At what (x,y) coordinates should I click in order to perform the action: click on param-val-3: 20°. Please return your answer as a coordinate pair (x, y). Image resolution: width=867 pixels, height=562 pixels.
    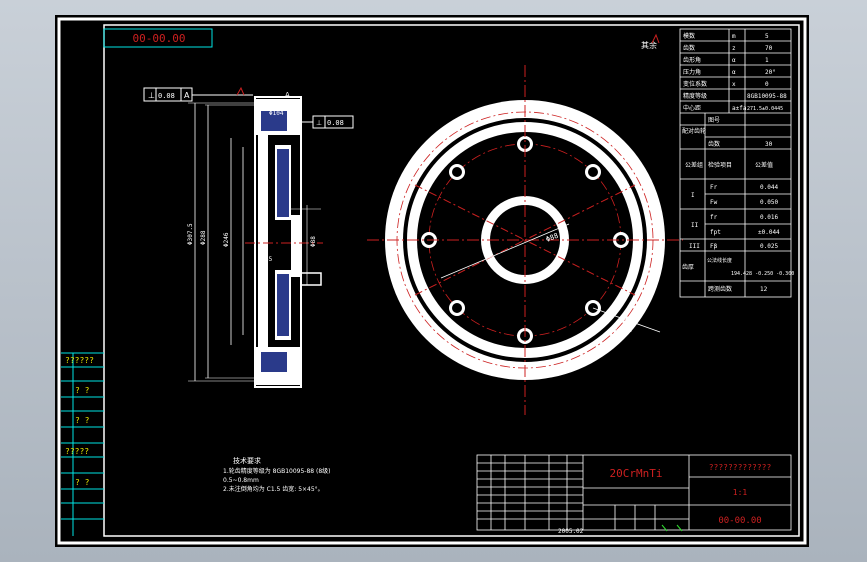
    Looking at the image, I should click on (770, 72).